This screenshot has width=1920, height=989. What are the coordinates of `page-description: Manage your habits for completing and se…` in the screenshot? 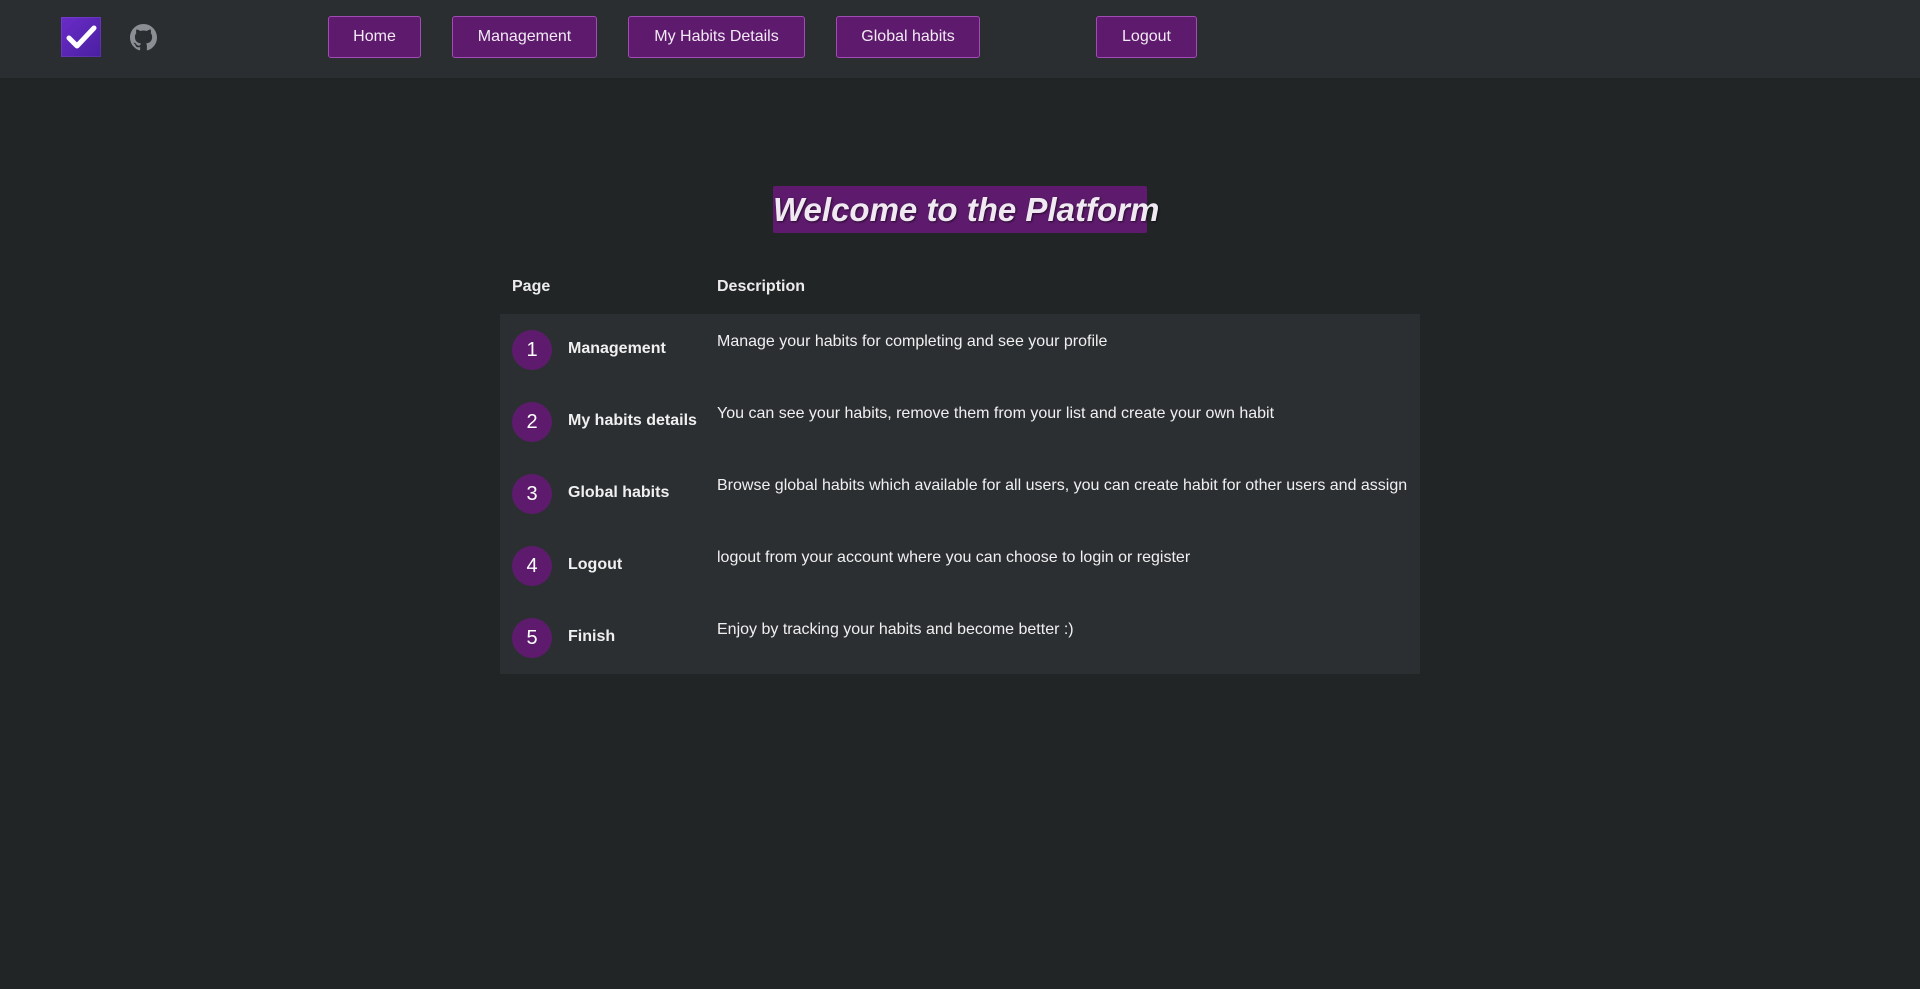 It's located at (912, 341).